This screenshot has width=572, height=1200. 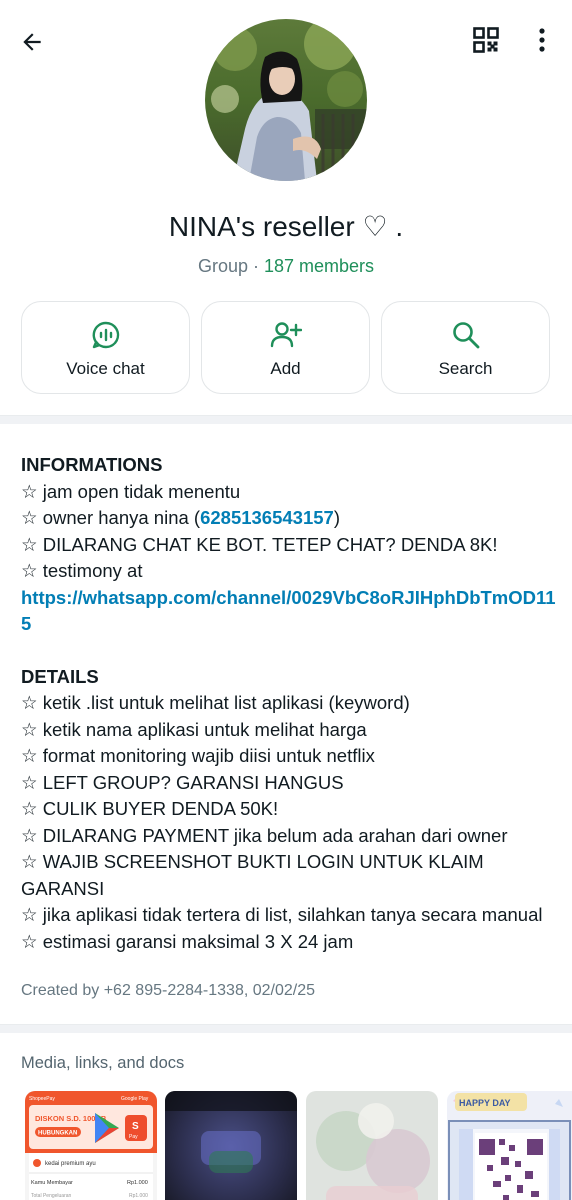 What do you see at coordinates (111, 517) in the screenshot?
I see `owner-prefix: ☆ owner hanya nina (` at bounding box center [111, 517].